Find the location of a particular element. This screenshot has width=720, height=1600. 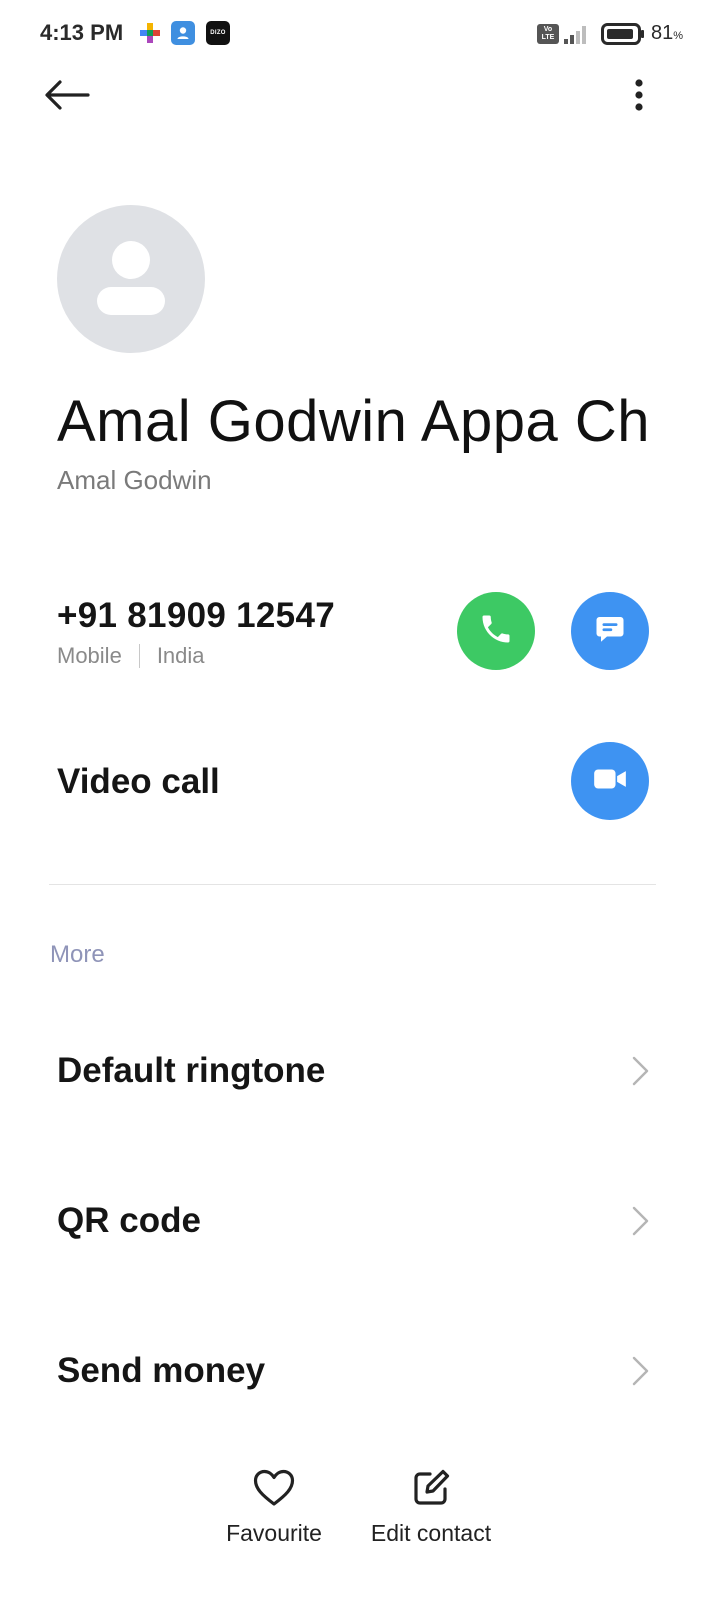

list-item-label: QR code is located at coordinates (129, 1220).